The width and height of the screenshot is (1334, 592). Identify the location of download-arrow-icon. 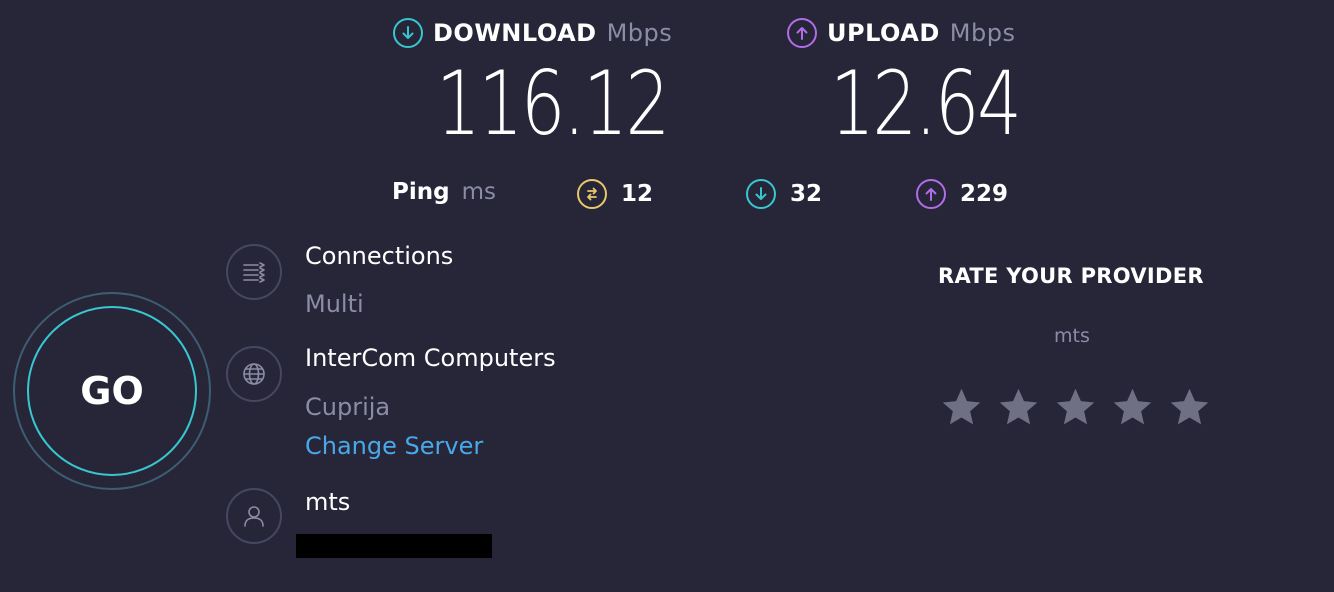
(408, 33).